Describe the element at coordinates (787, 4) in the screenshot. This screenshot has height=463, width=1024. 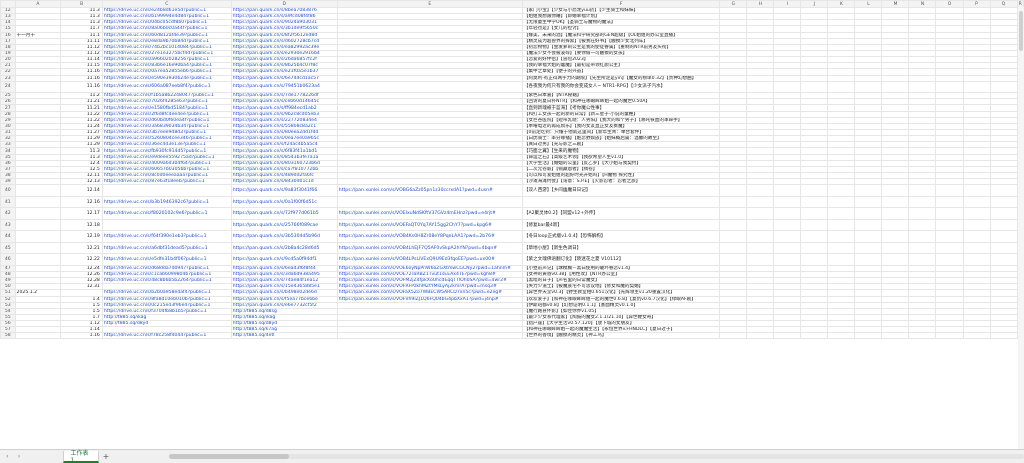
I see `column-header-i: I` at that location.